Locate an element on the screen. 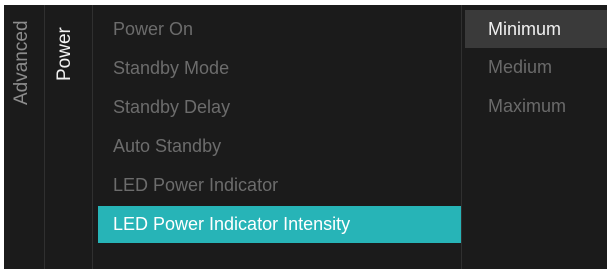  breadcrumb-power: Power is located at coordinates (65, 54).